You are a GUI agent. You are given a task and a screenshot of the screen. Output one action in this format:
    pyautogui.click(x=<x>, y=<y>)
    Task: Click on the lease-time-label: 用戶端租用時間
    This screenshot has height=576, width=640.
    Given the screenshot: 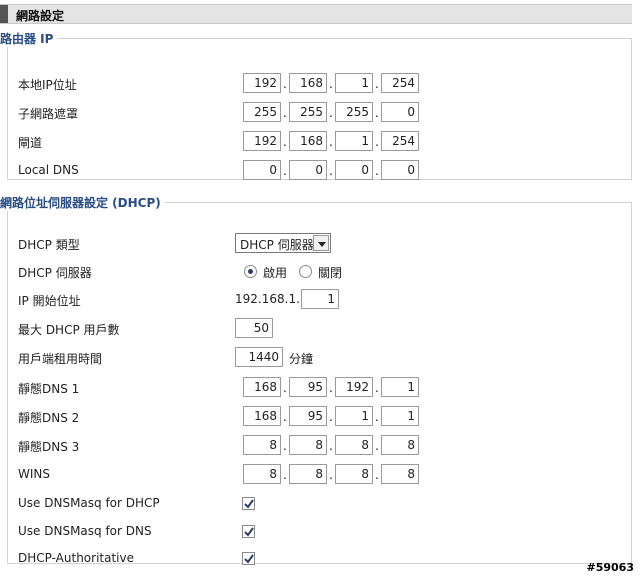 What is the action you would take?
    pyautogui.click(x=60, y=359)
    